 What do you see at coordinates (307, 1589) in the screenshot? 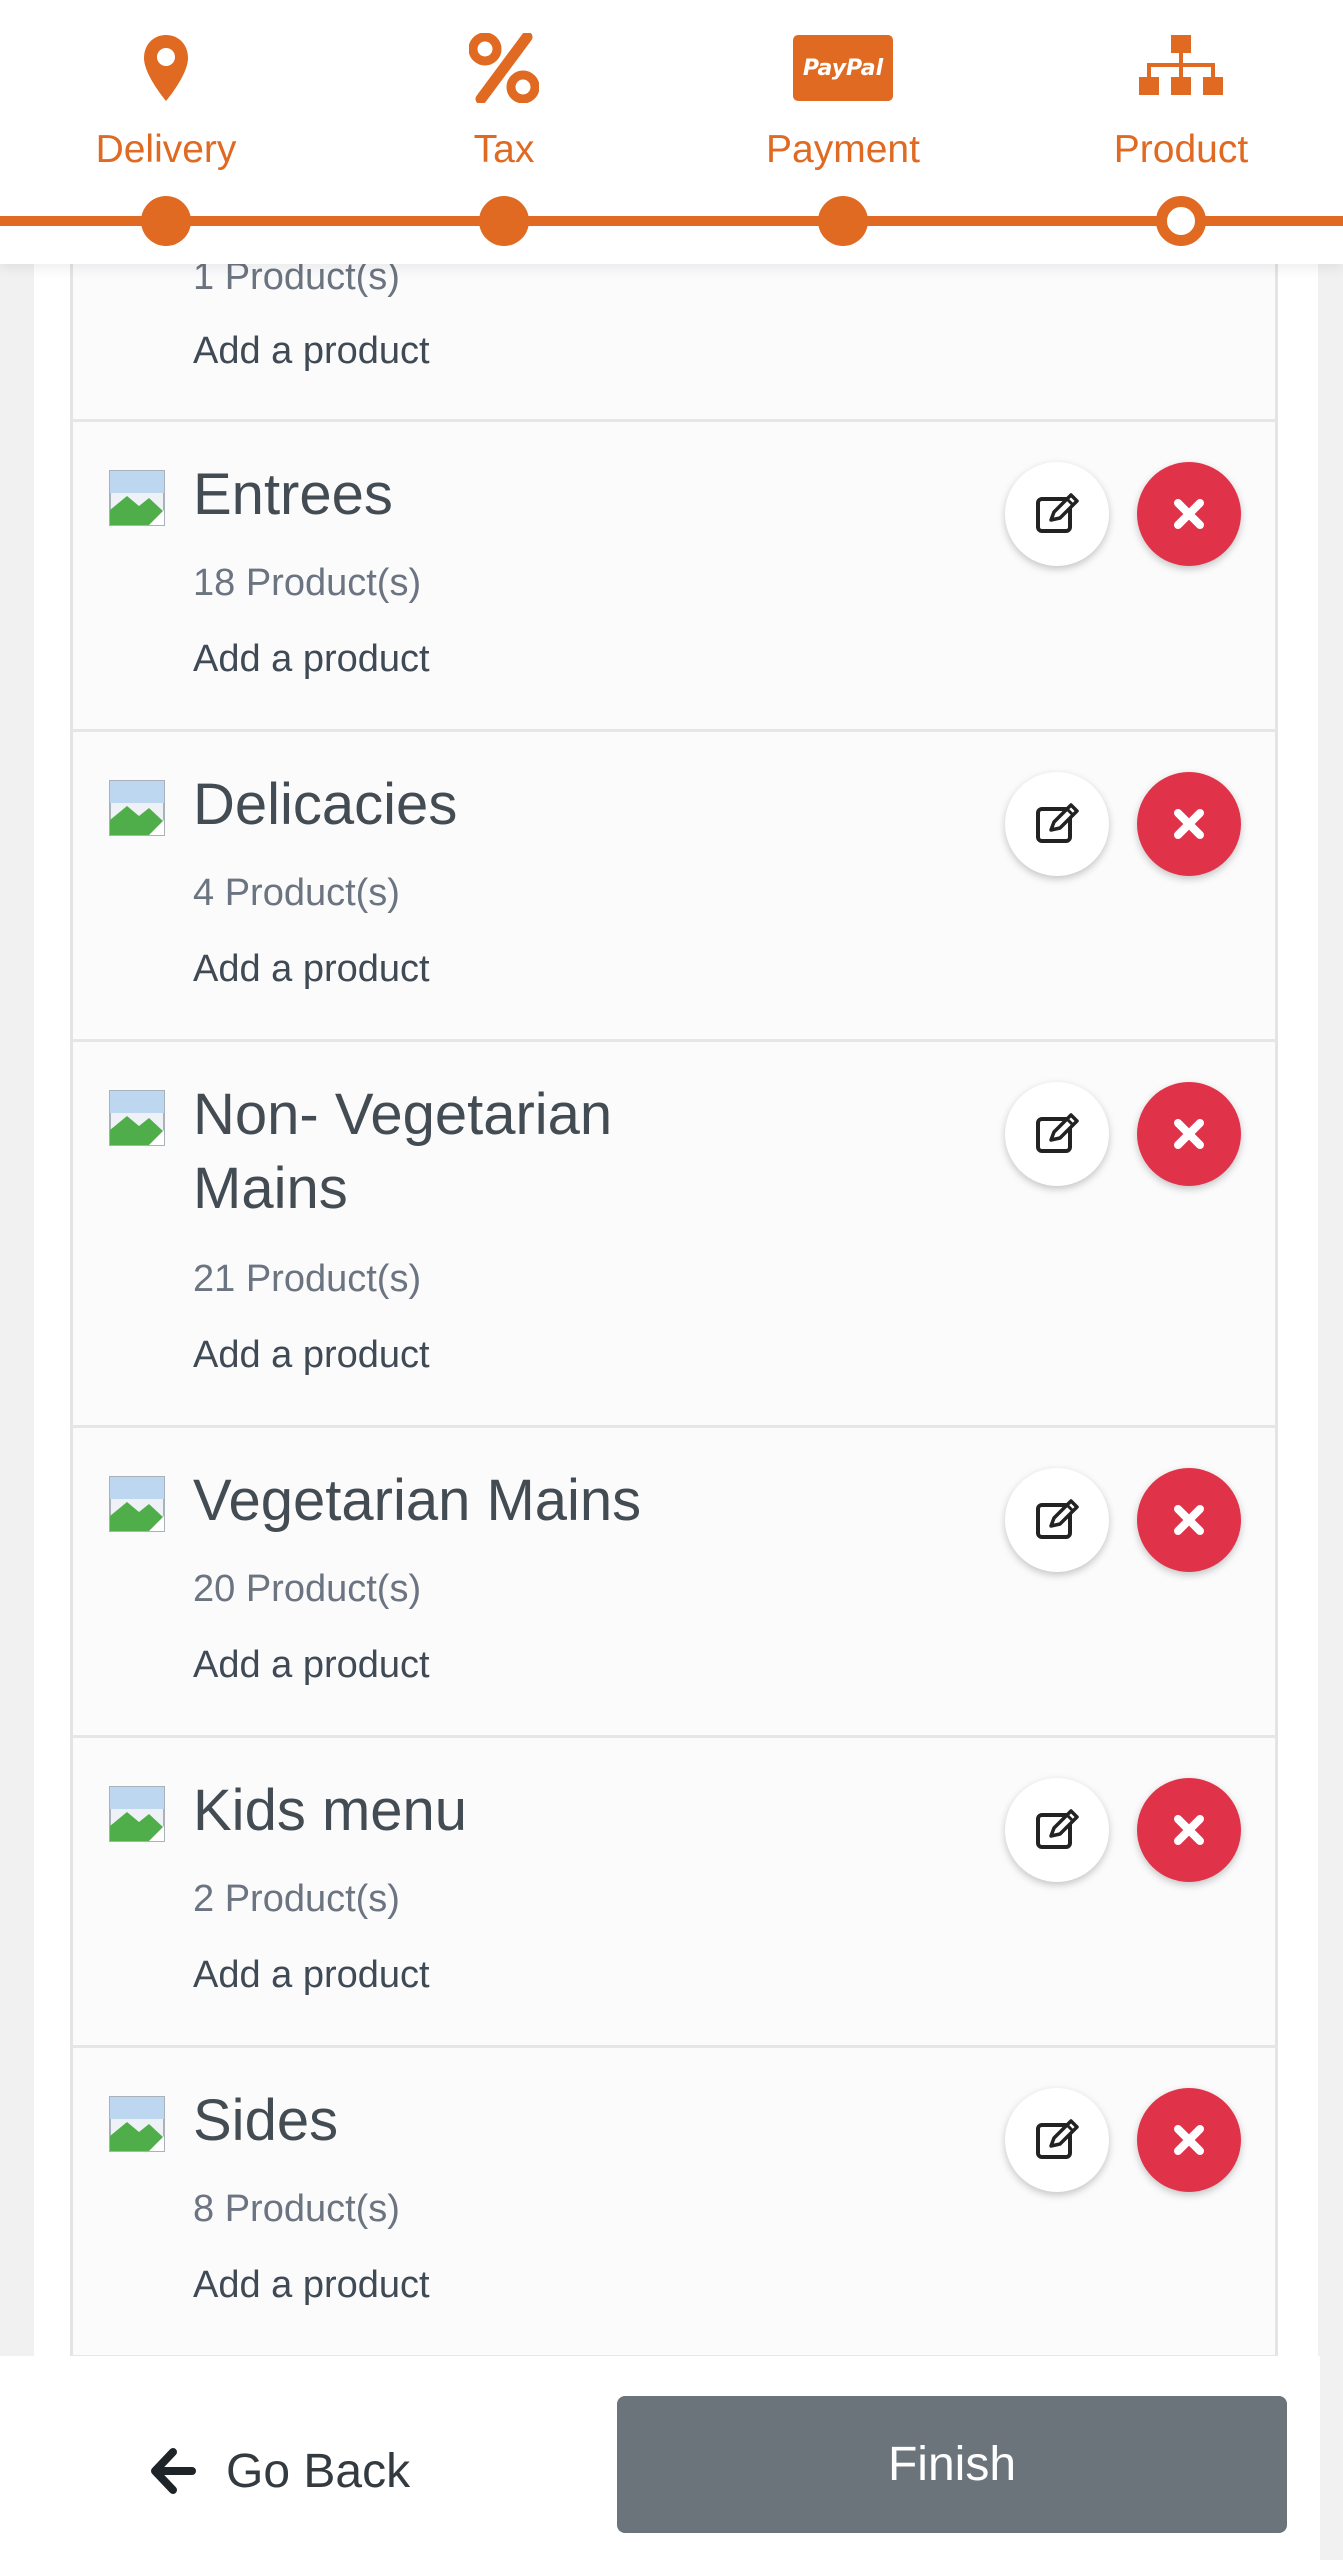
I see `category-product-count: 20 Product(s)` at bounding box center [307, 1589].